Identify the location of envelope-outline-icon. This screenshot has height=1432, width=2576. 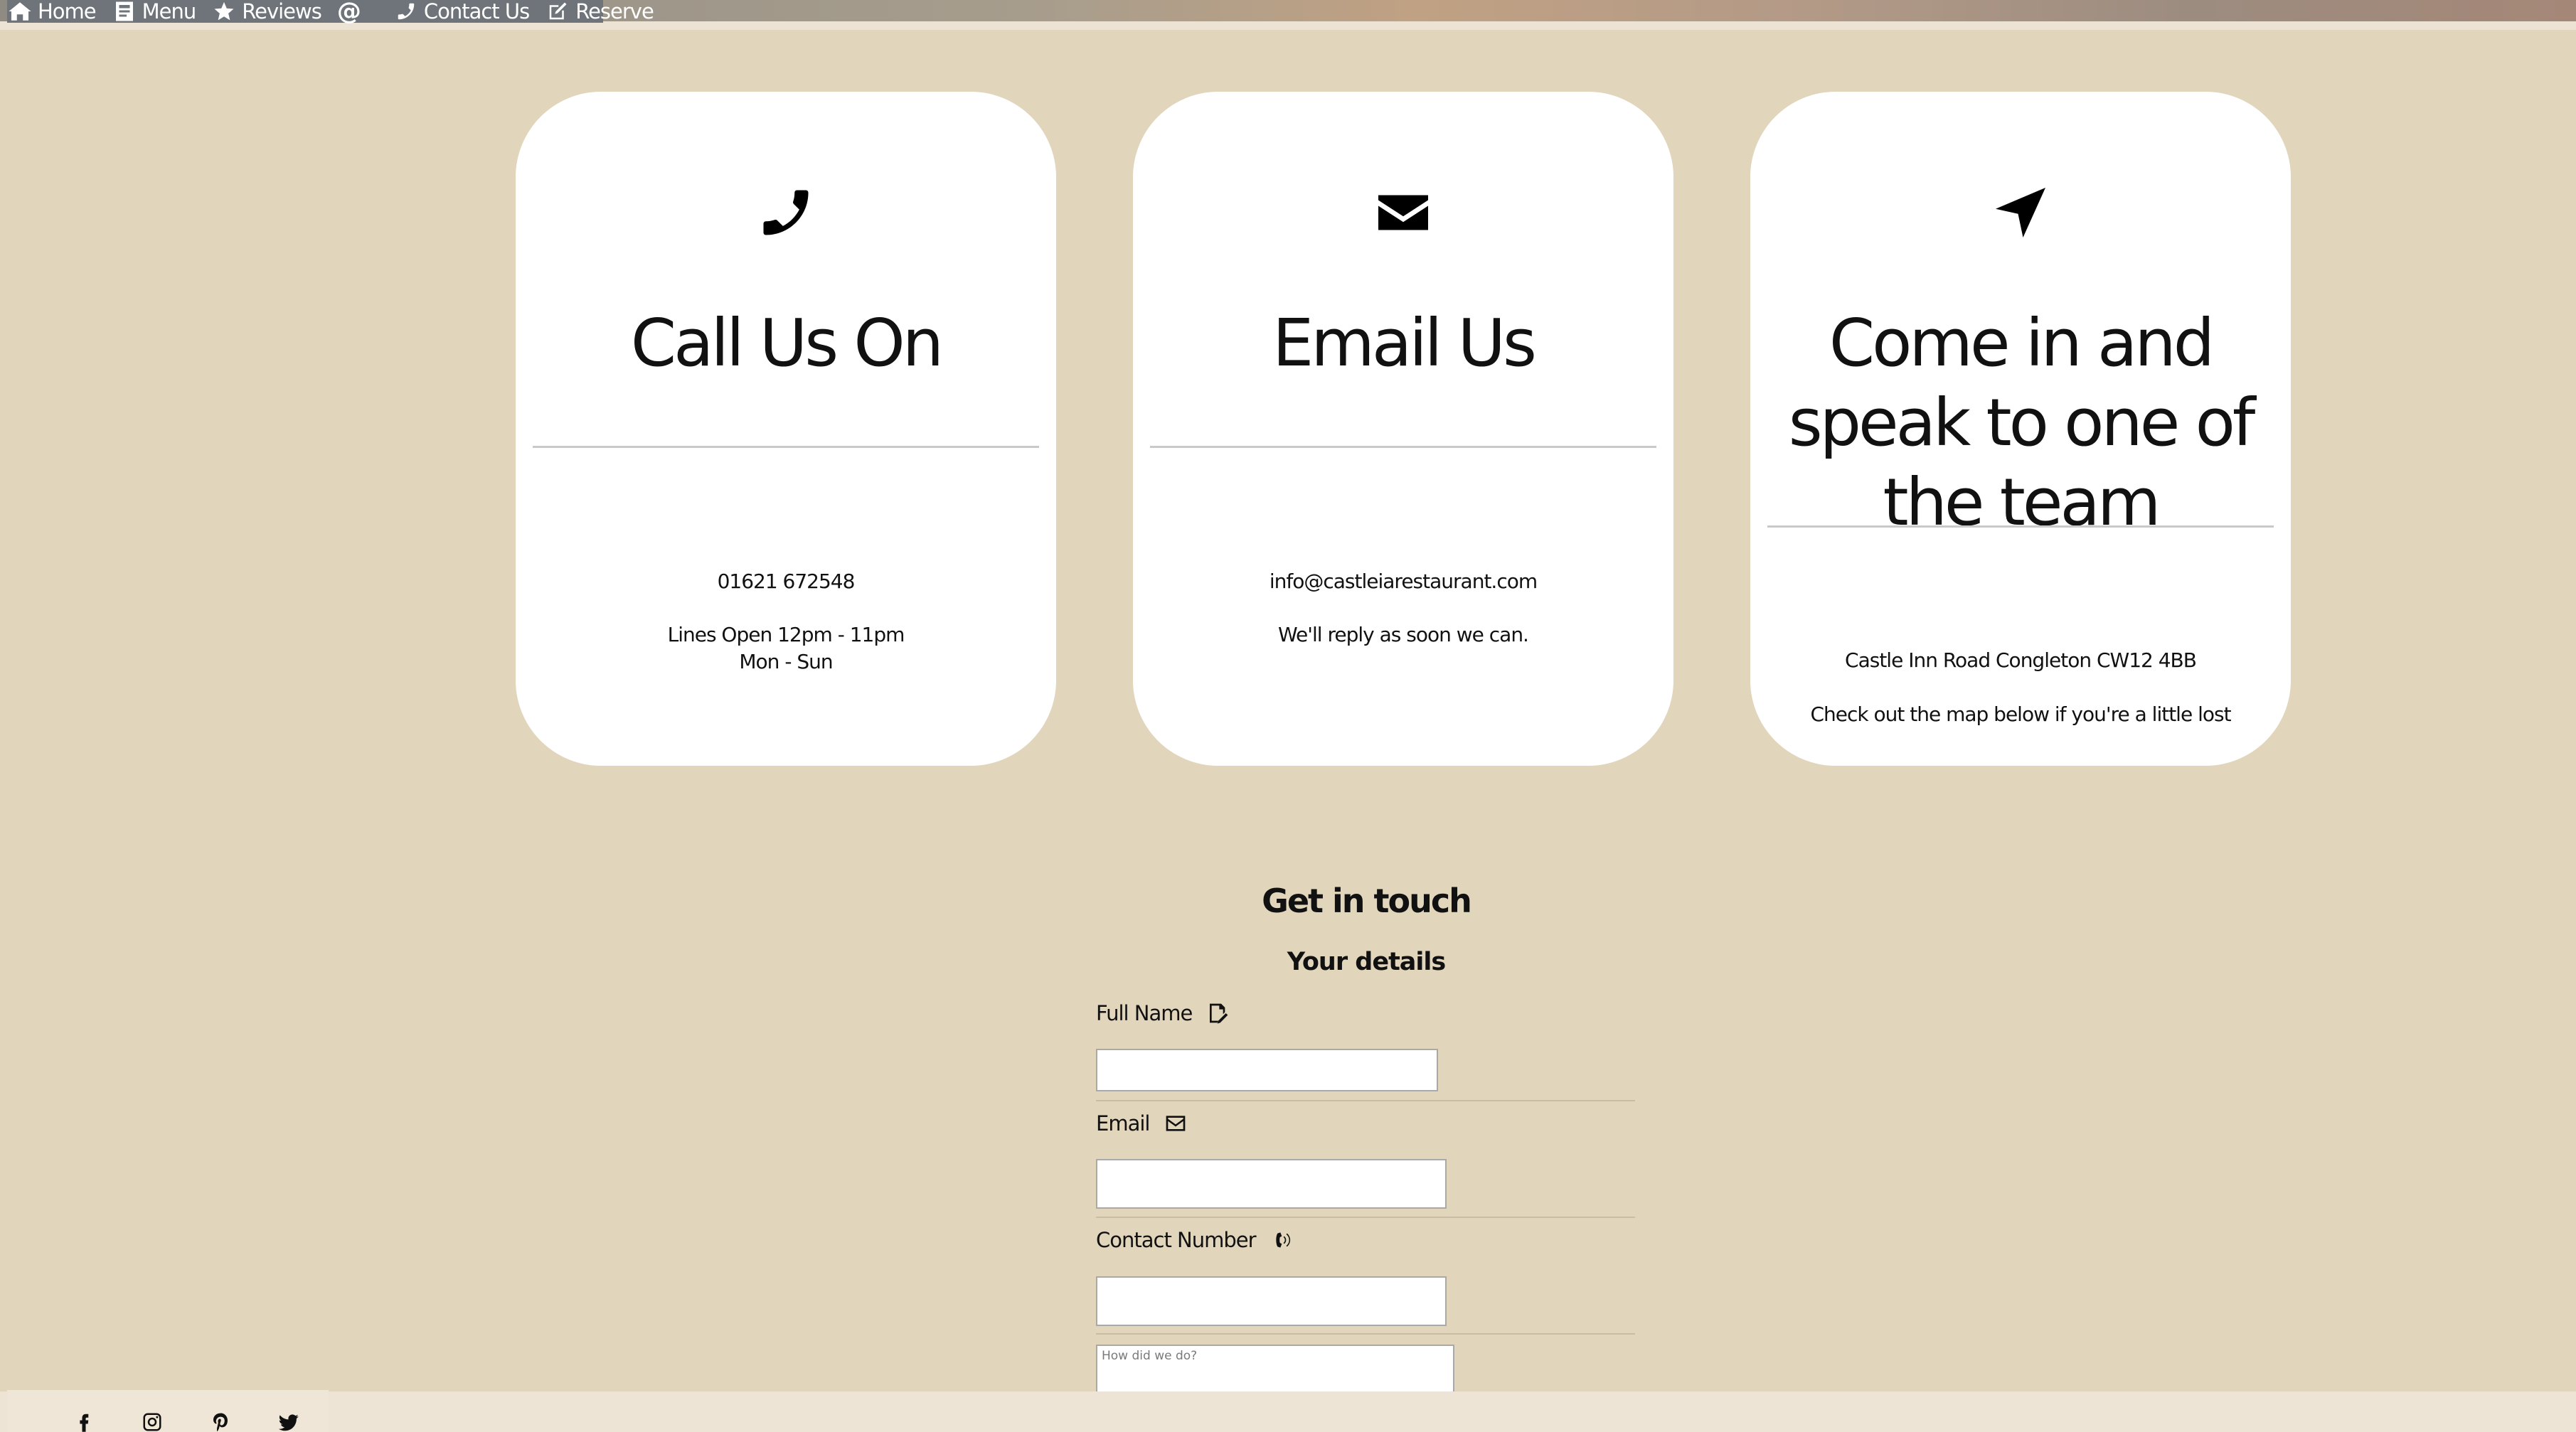
(1176, 1123).